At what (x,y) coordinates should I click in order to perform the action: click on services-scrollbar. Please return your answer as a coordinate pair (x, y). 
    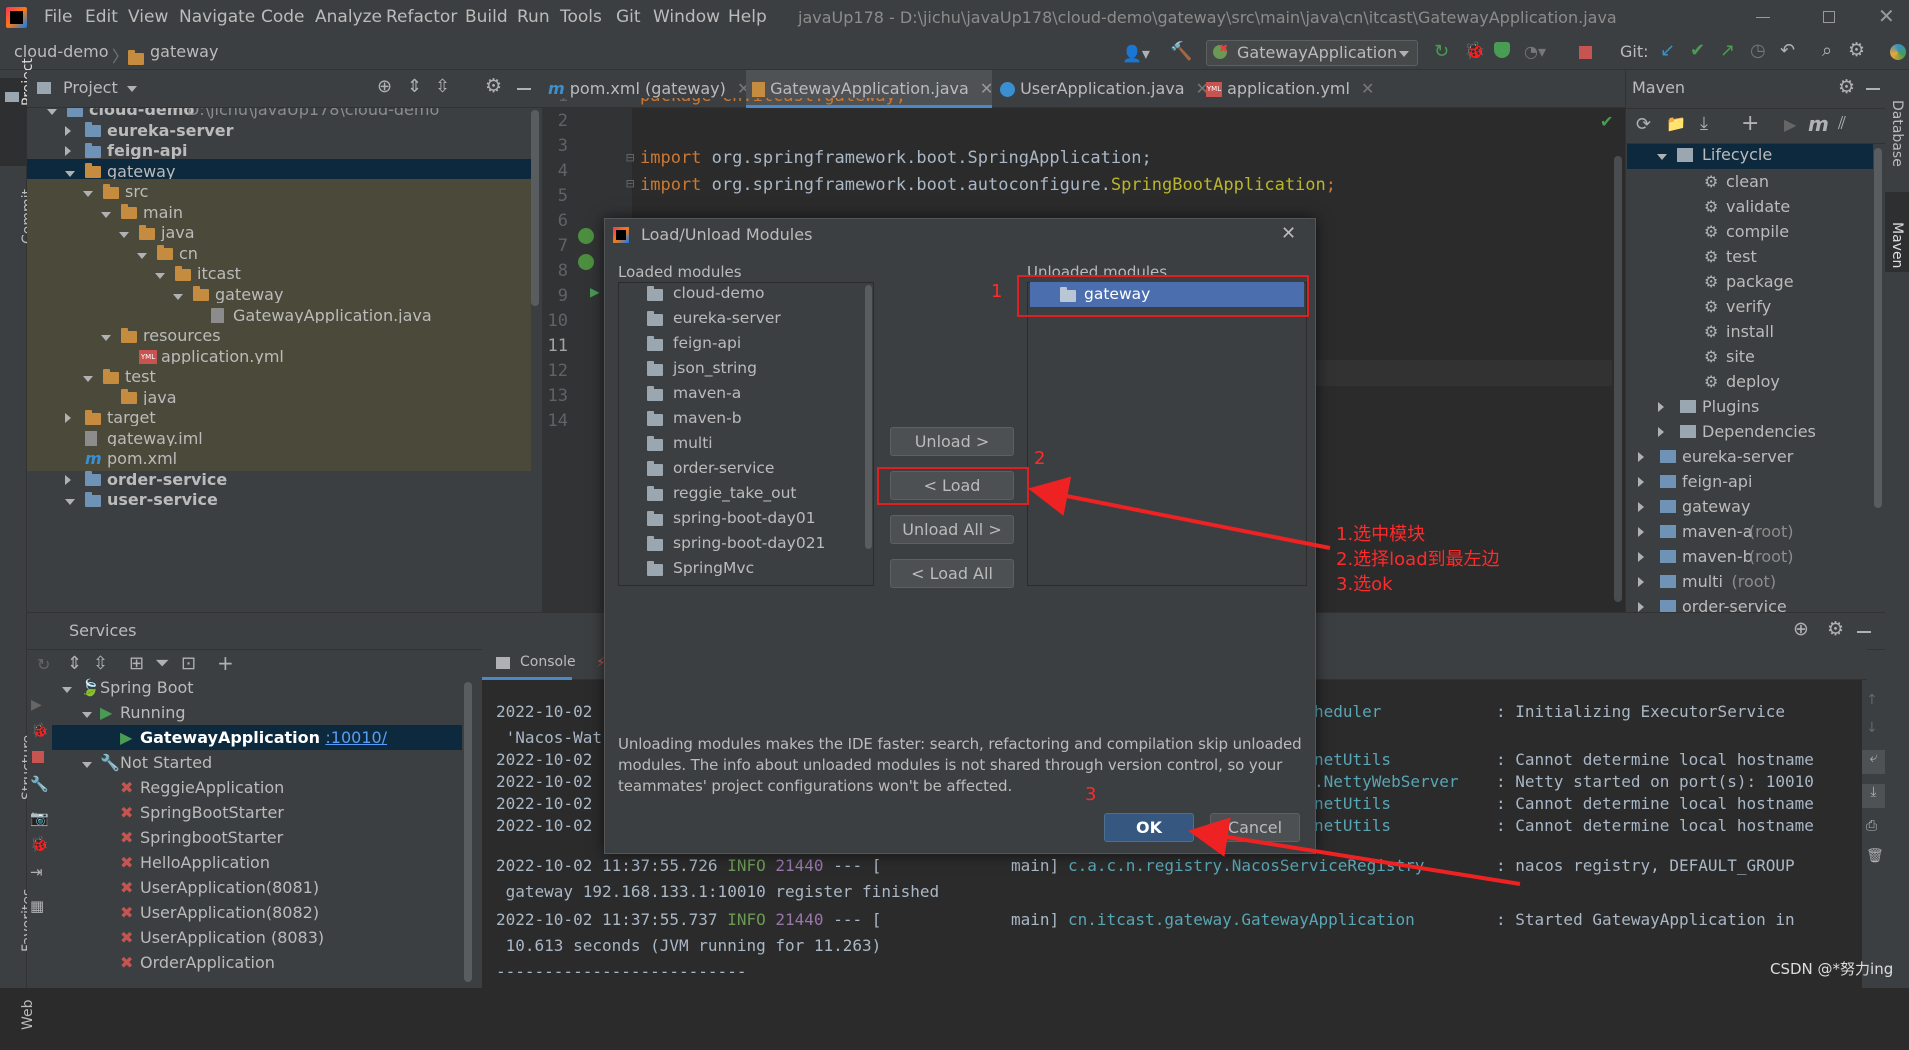
    Looking at the image, I should click on (468, 832).